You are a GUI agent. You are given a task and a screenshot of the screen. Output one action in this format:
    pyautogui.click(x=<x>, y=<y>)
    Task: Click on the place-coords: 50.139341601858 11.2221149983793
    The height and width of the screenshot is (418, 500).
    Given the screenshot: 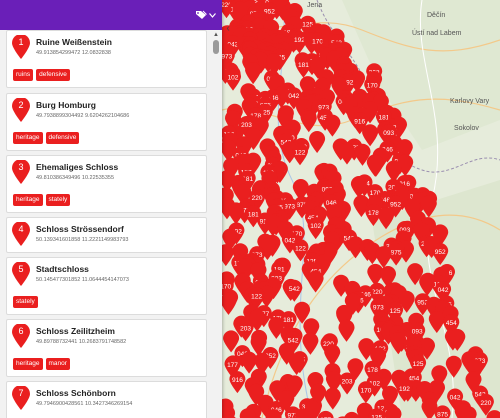 What is the action you would take?
    pyautogui.click(x=82, y=240)
    